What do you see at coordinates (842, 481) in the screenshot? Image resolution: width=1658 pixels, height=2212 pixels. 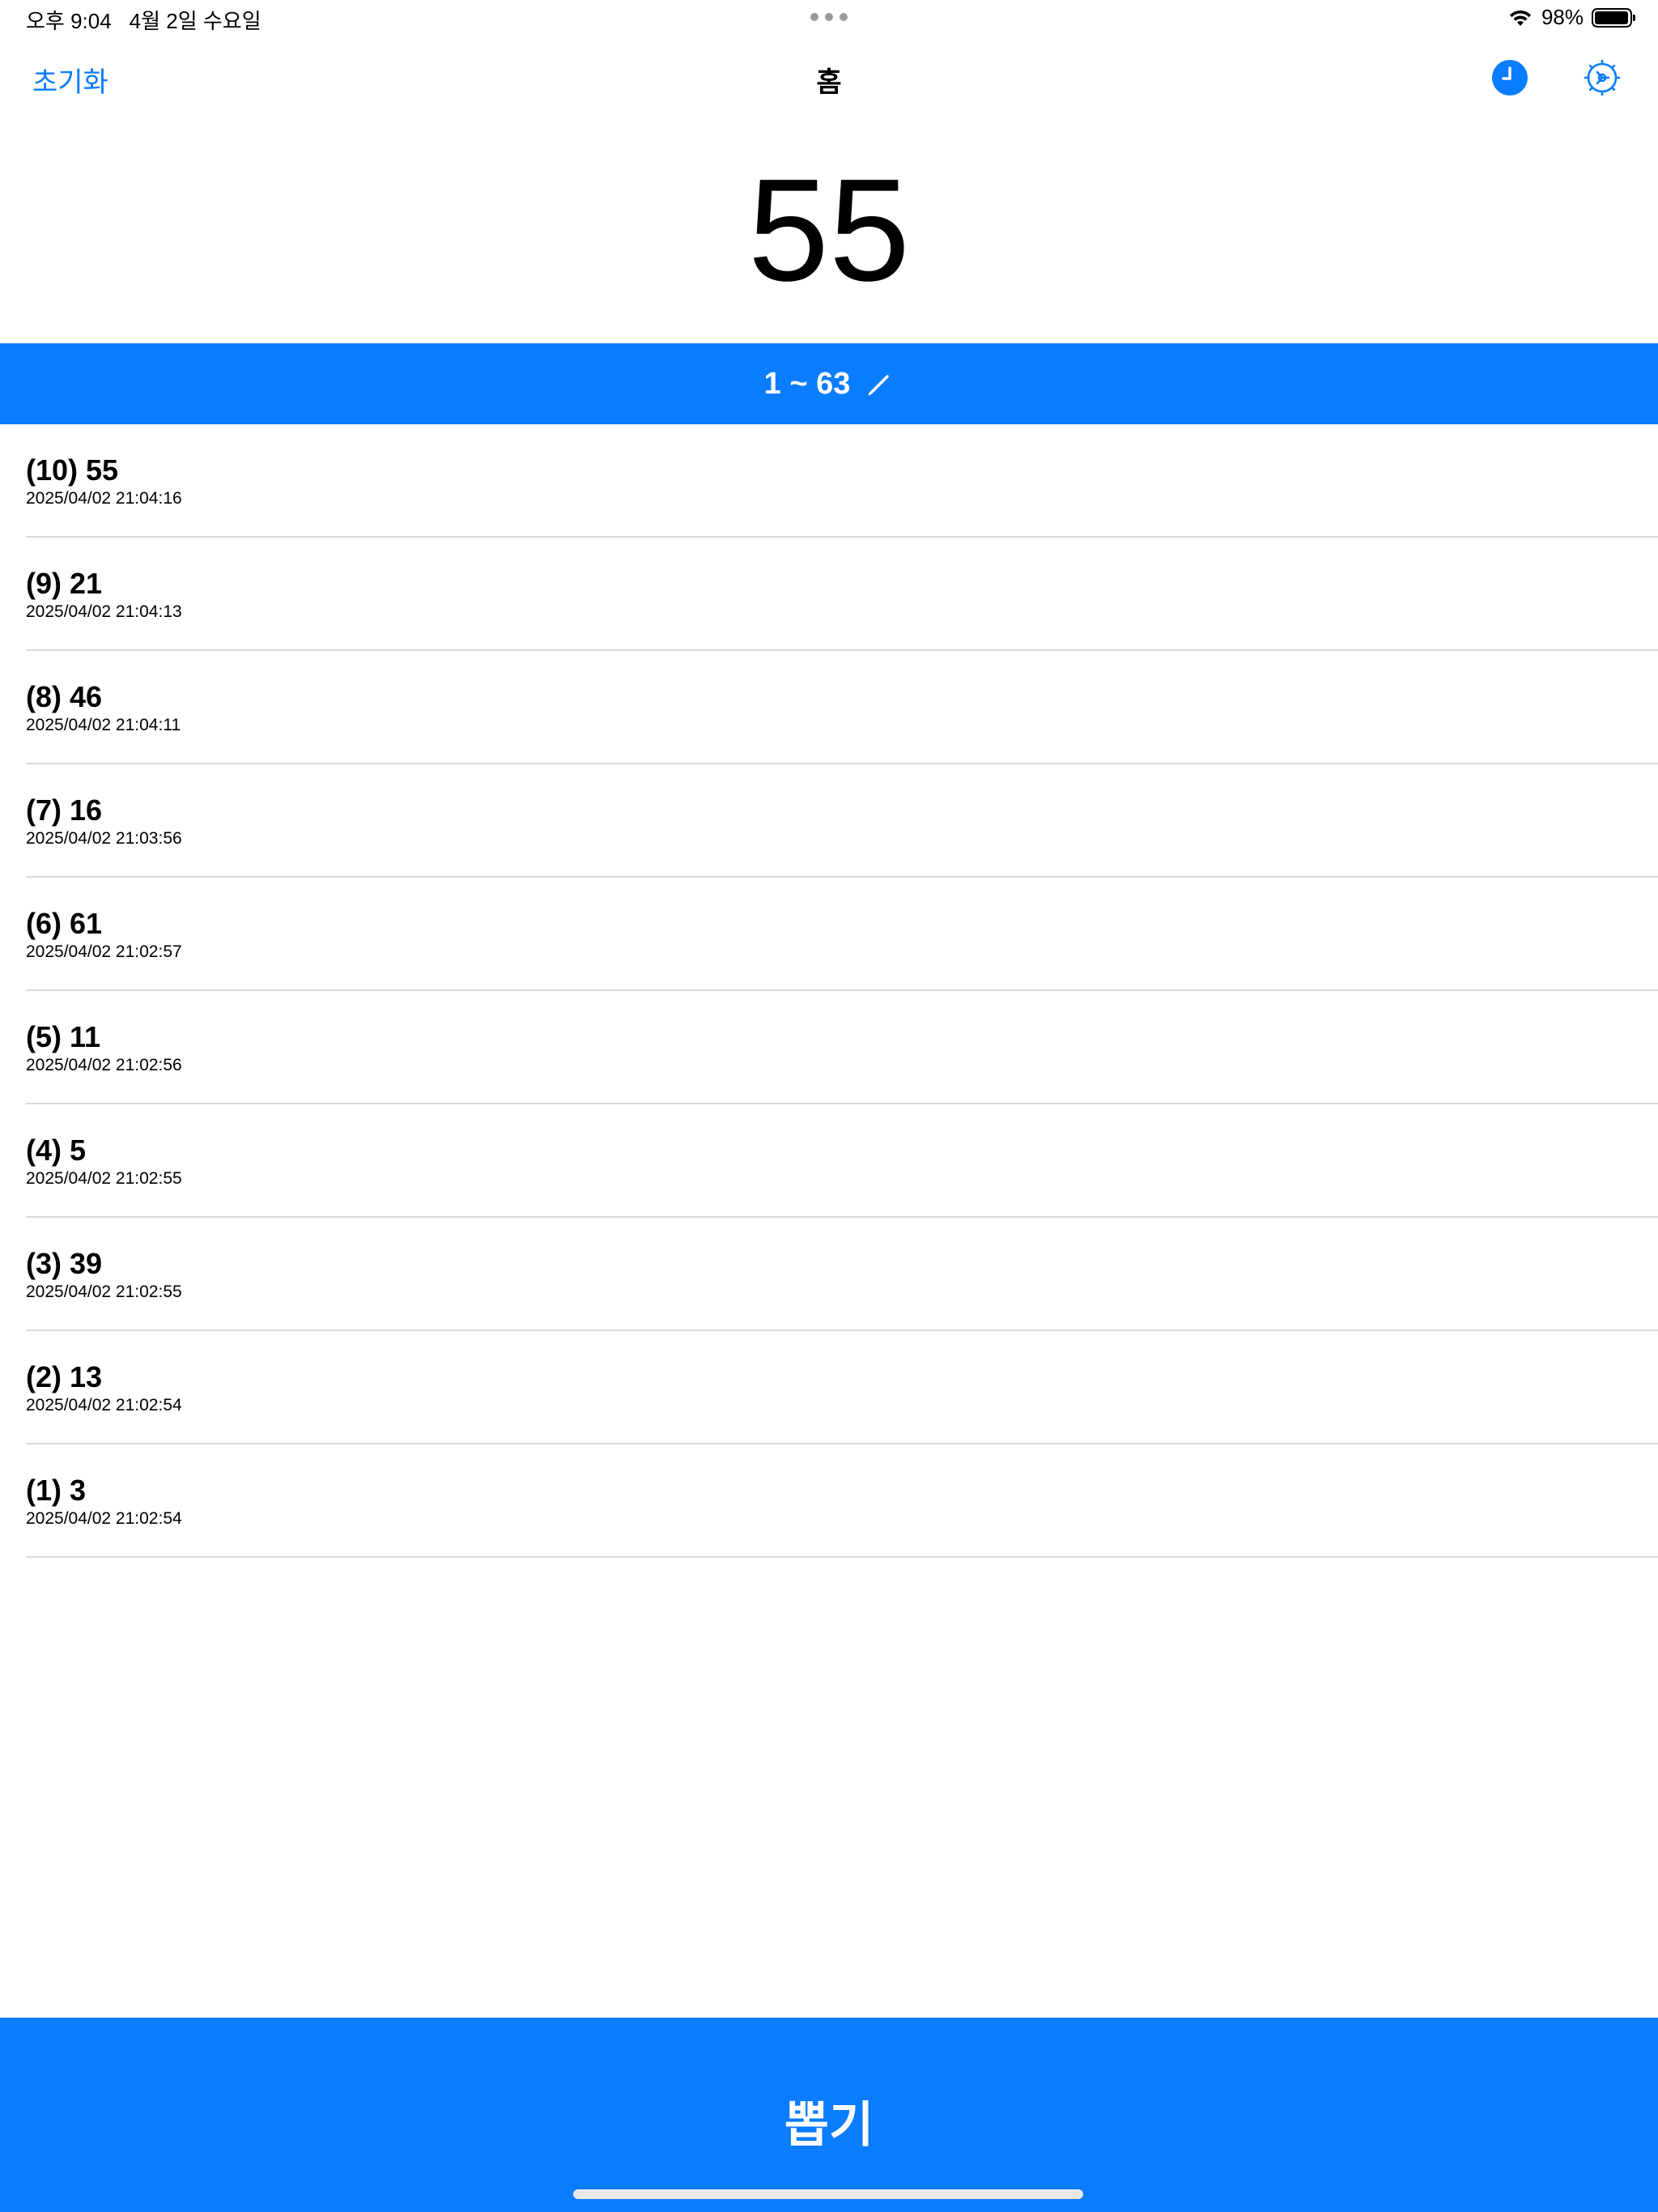 I see `list-item: (10) 55 2025/04/02 21:04:16` at bounding box center [842, 481].